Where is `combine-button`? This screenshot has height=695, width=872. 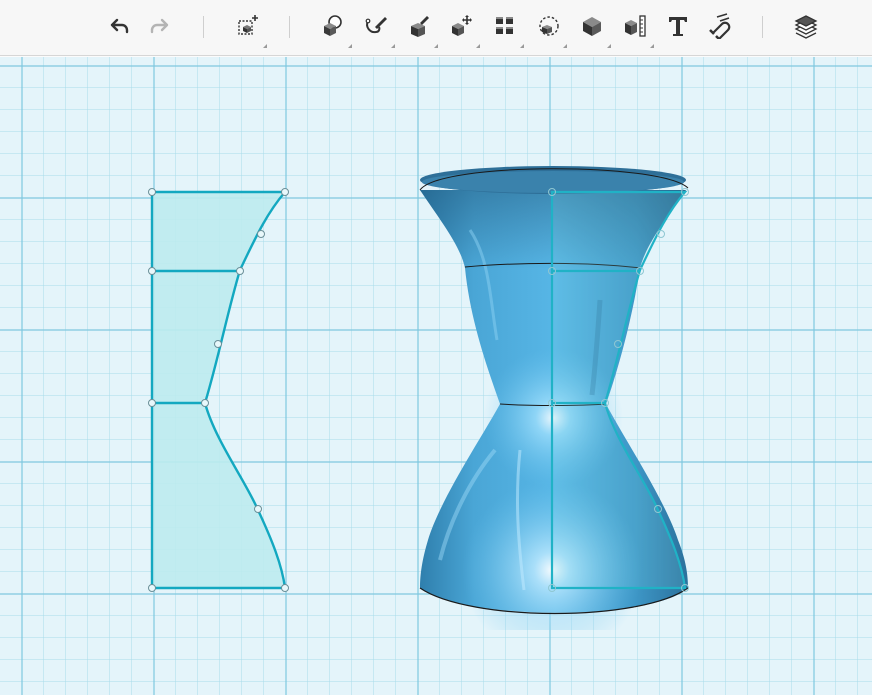 combine-button is located at coordinates (594, 28).